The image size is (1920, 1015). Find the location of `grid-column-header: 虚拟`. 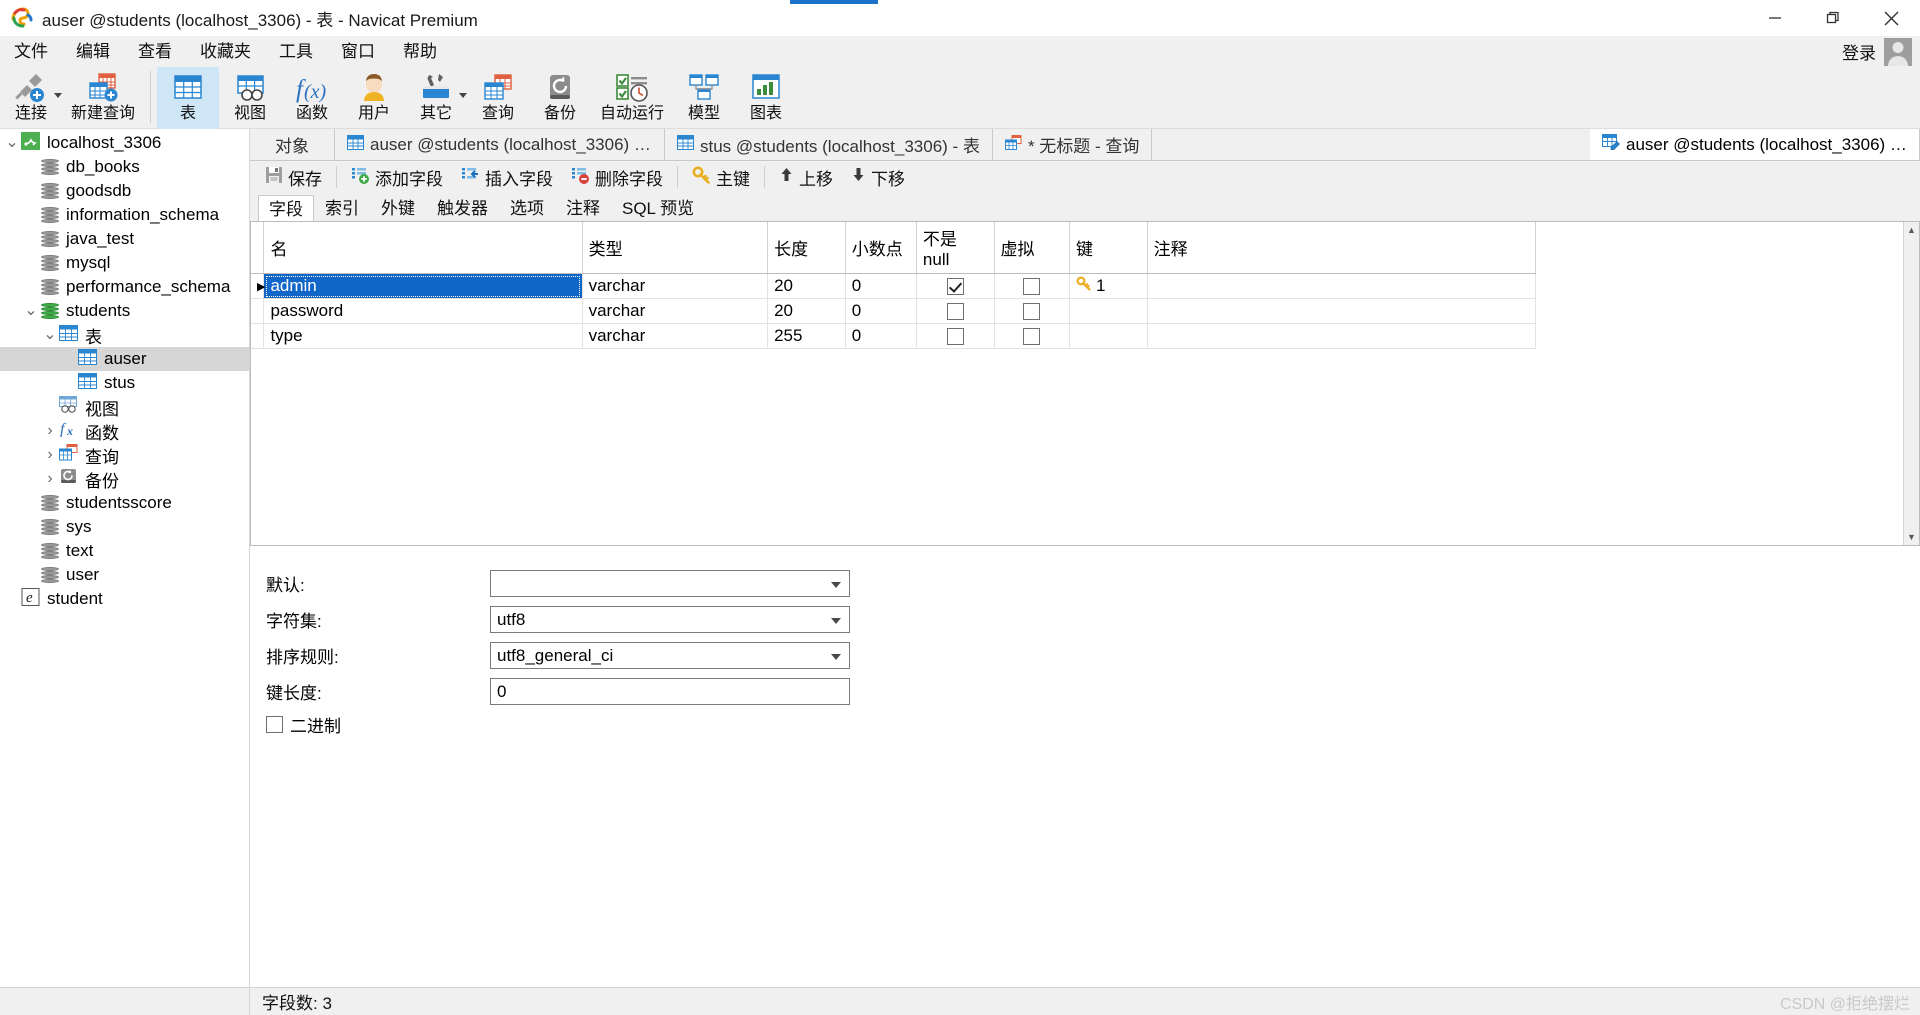

grid-column-header: 虚拟 is located at coordinates (1032, 248).